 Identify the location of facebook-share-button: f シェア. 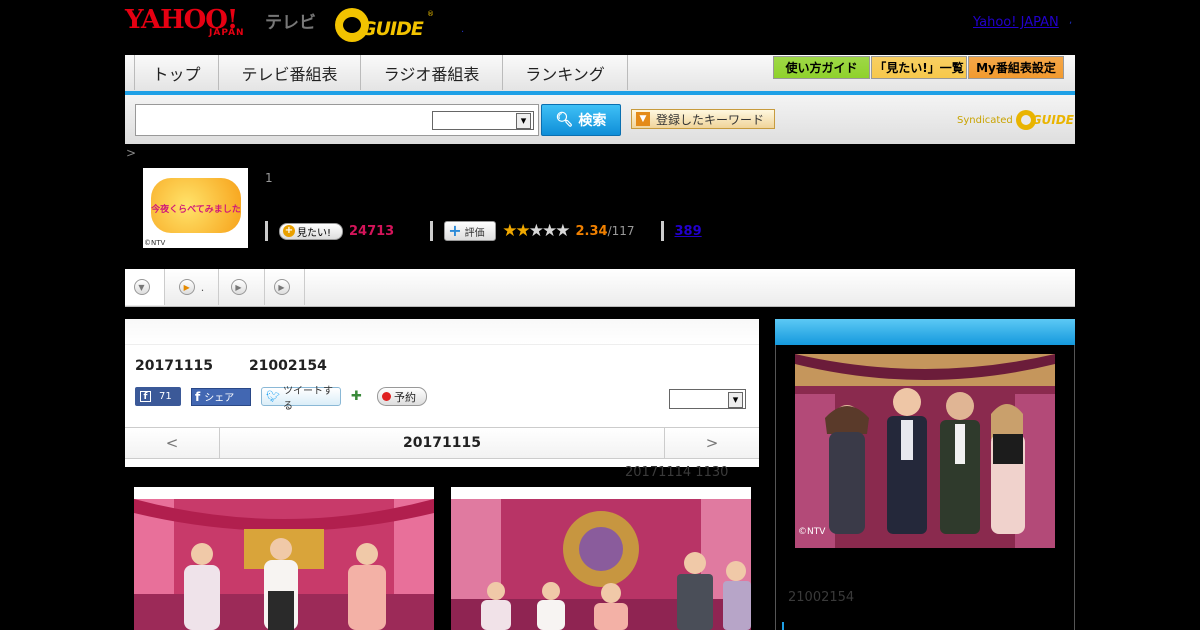
(221, 396).